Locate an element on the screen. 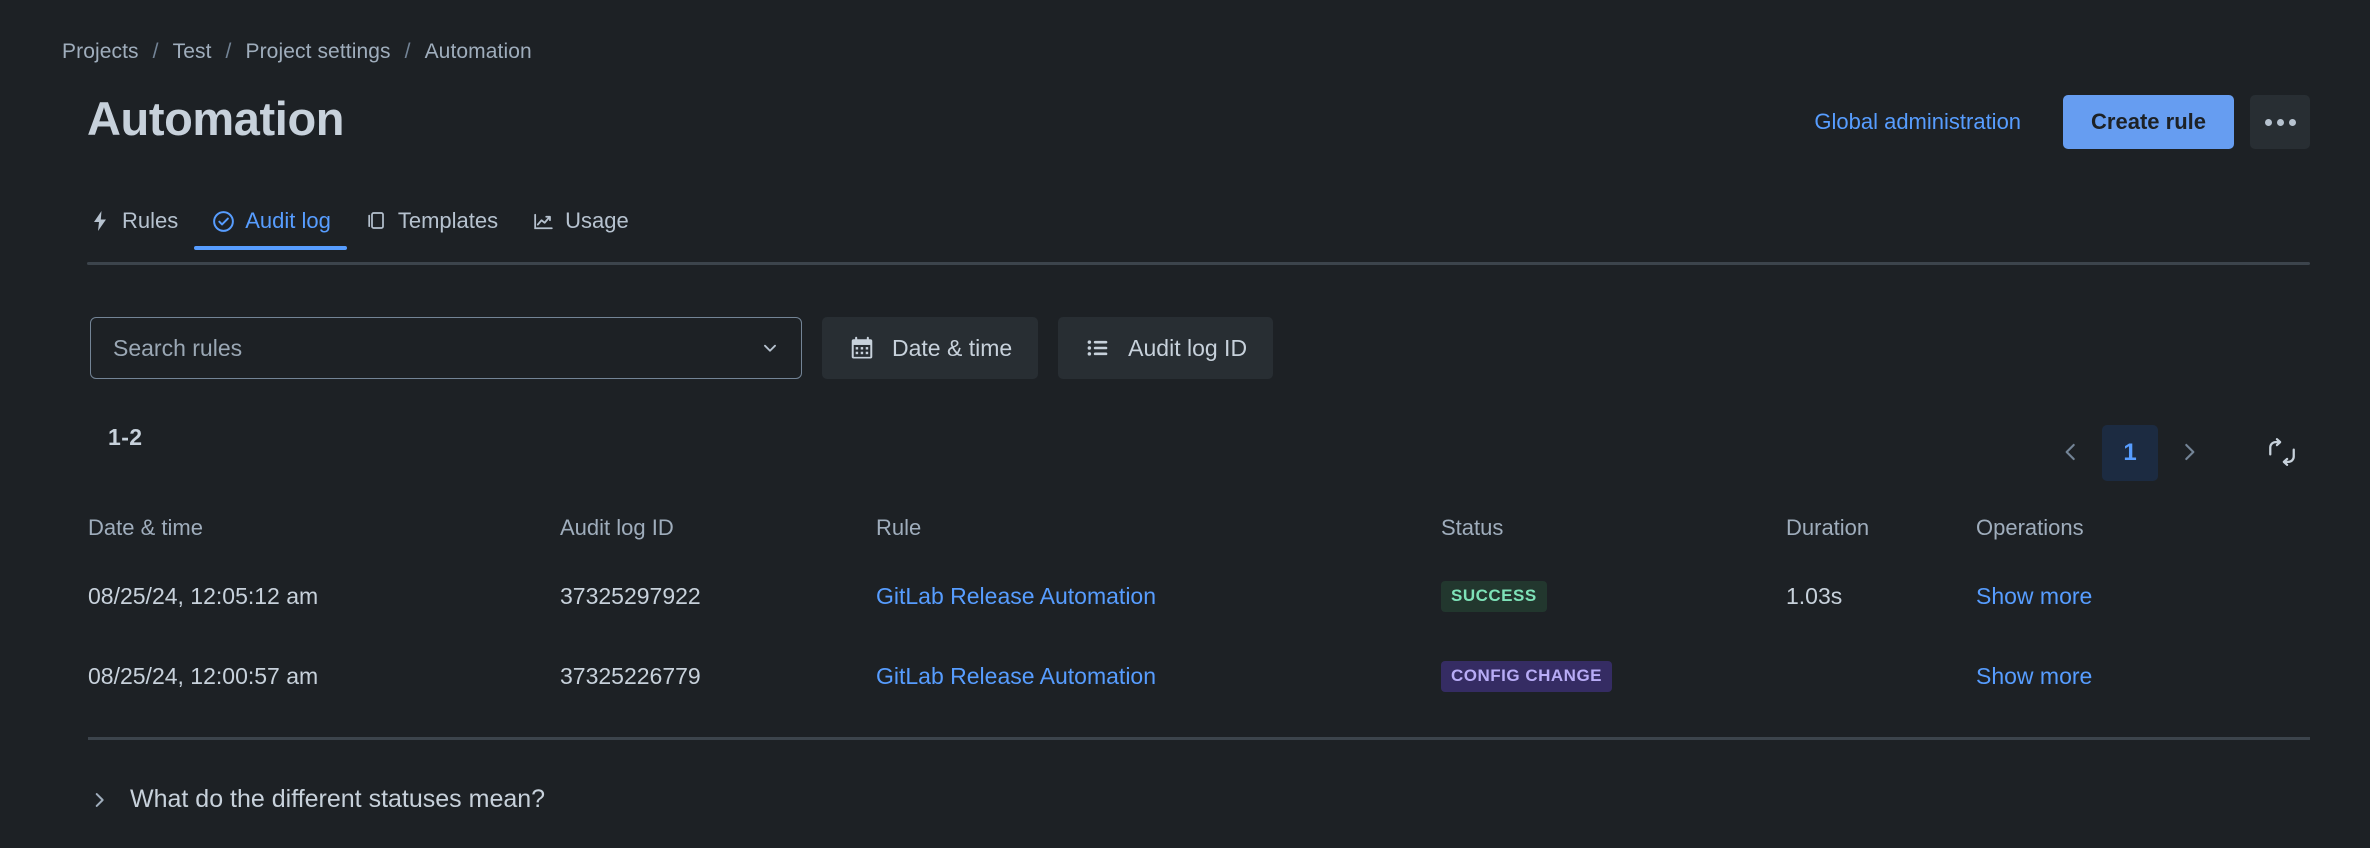 This screenshot has height=848, width=2370. audit-log-id-filter-label: Audit log ID is located at coordinates (1188, 347).